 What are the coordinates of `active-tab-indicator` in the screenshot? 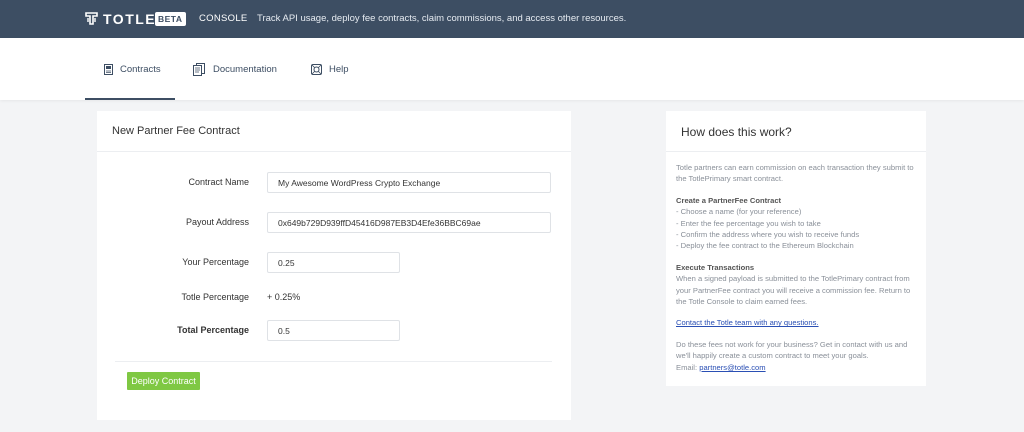 It's located at (130, 99).